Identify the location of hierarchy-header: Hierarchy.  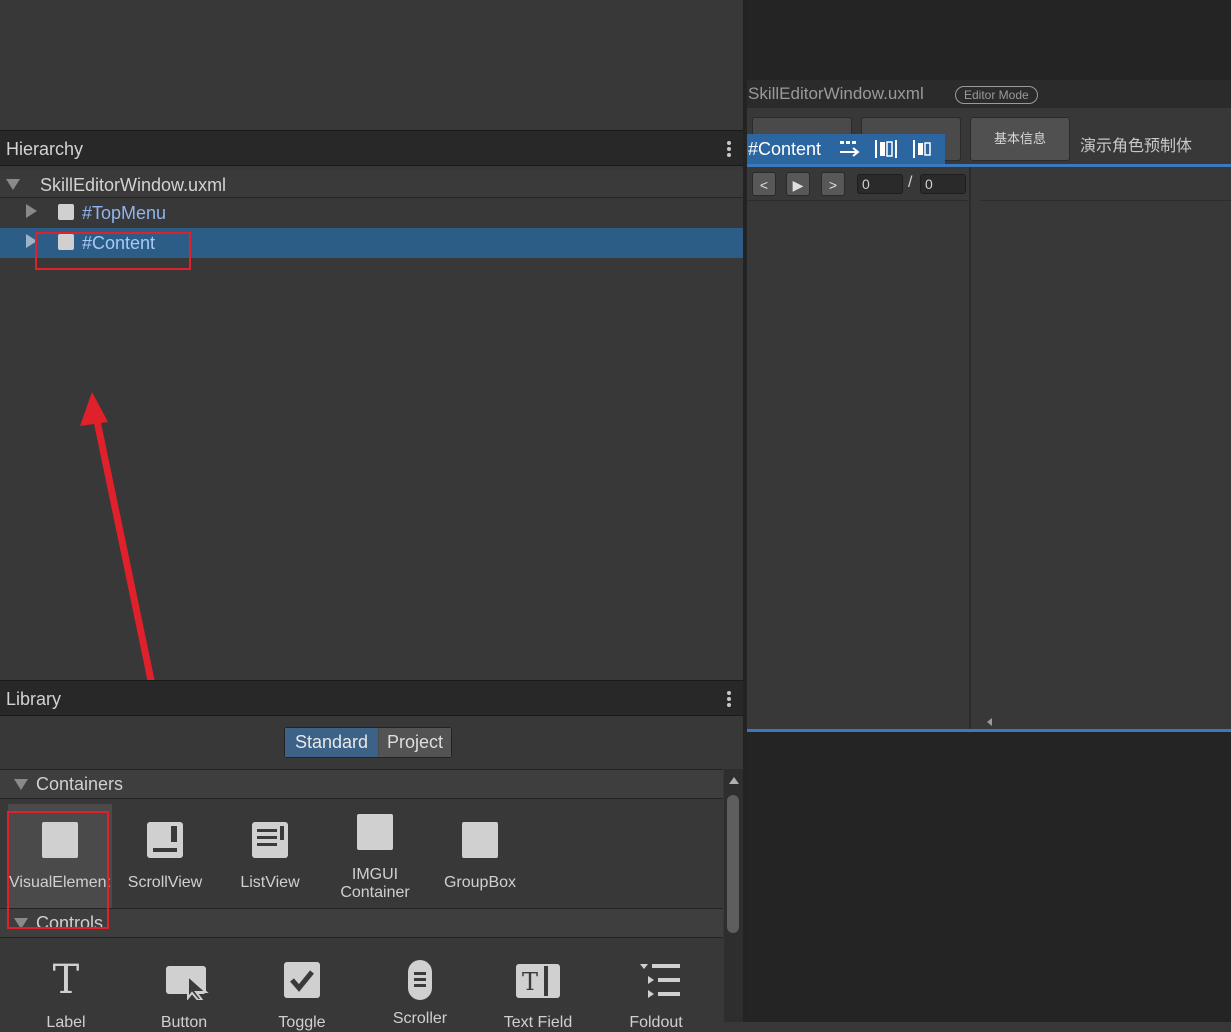
(371, 148).